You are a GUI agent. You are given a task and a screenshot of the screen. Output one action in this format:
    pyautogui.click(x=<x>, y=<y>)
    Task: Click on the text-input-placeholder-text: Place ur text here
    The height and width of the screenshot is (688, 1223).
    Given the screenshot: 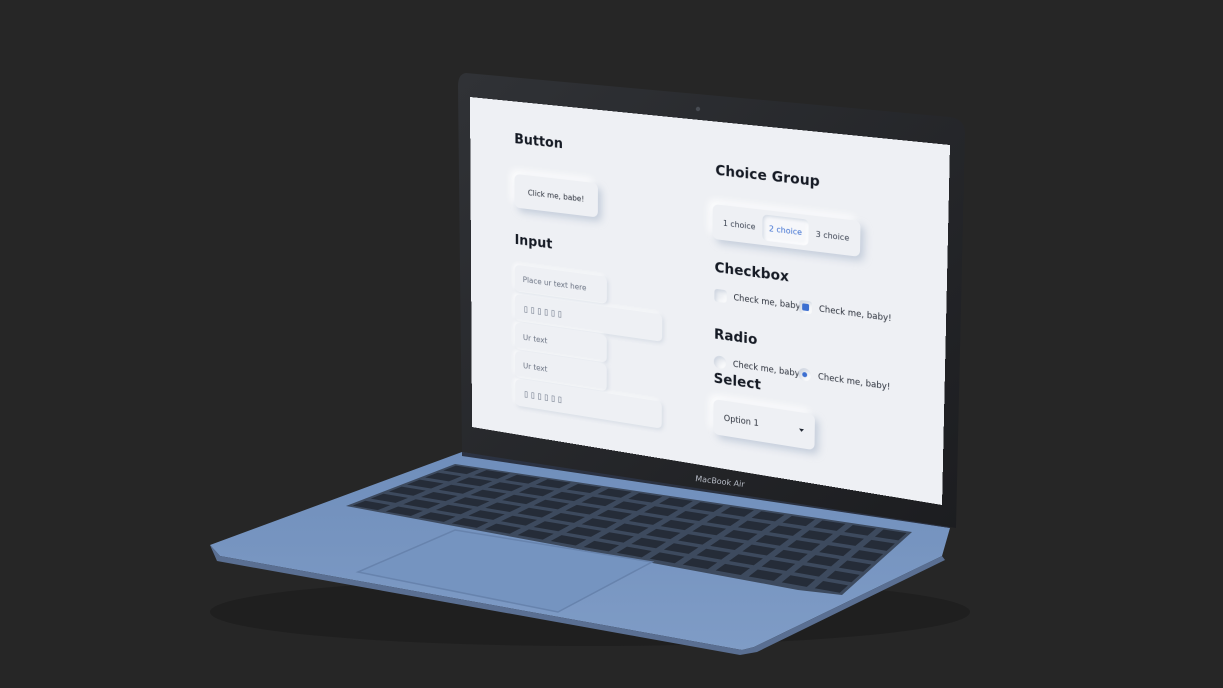 What is the action you would take?
    pyautogui.click(x=554, y=283)
    